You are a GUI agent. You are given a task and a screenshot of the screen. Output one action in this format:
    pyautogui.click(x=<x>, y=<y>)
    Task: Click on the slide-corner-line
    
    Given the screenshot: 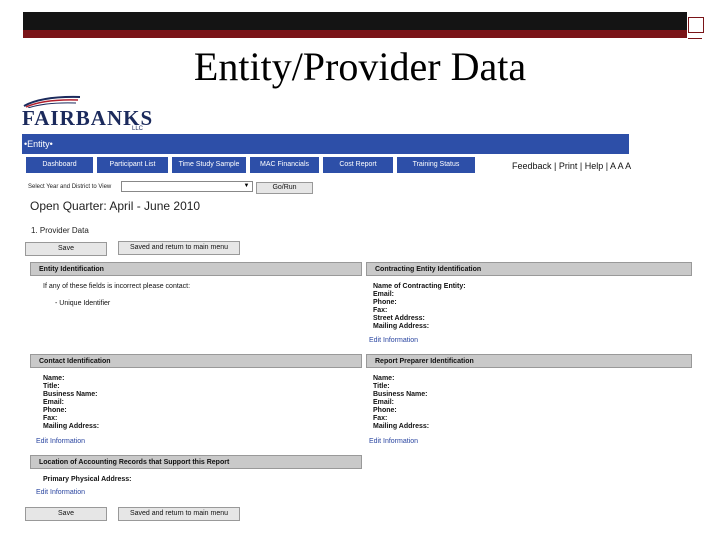 What is the action you would take?
    pyautogui.click(x=695, y=38)
    